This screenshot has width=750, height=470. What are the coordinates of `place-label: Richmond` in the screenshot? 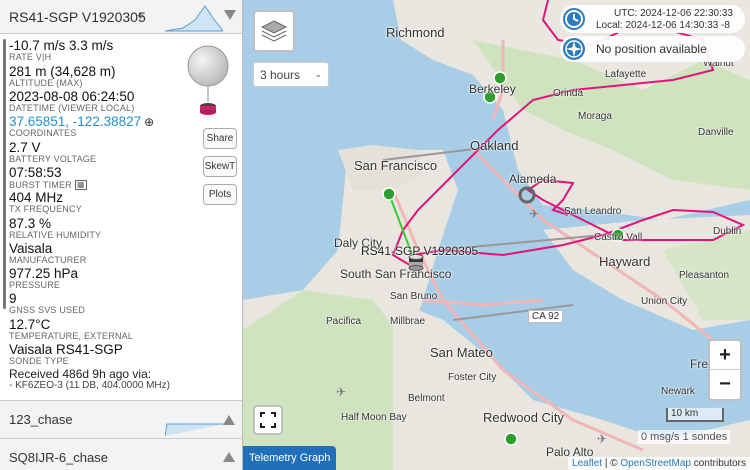 It's located at (415, 32).